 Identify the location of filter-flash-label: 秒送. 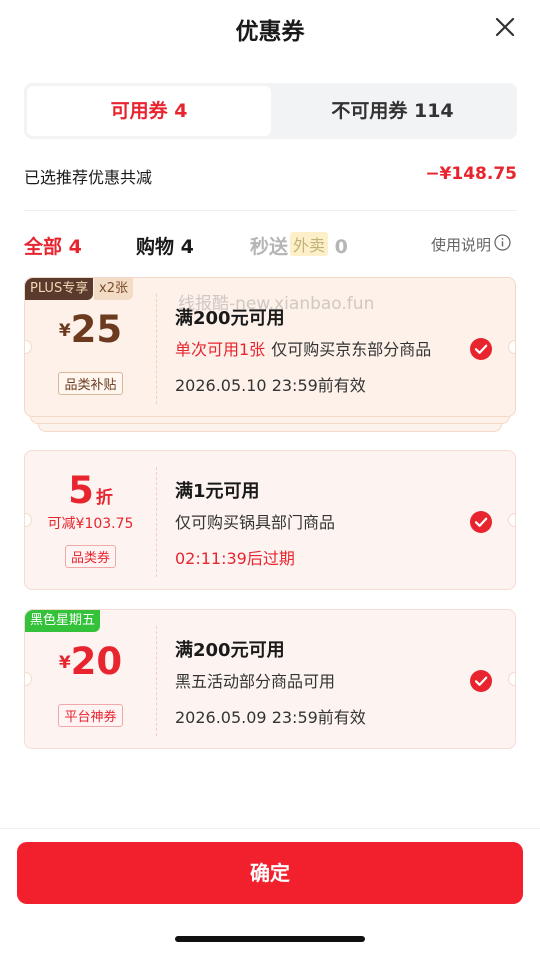
(269, 247).